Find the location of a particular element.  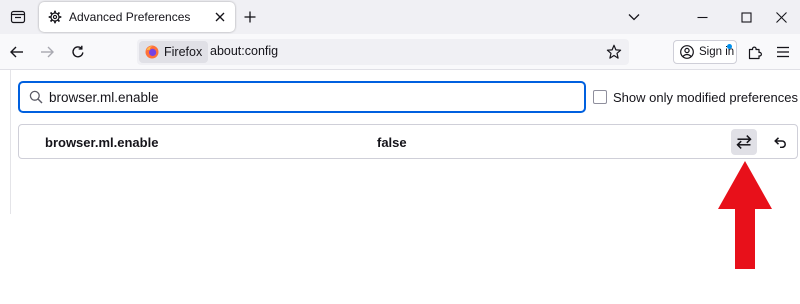

window-close-button is located at coordinates (781, 17).